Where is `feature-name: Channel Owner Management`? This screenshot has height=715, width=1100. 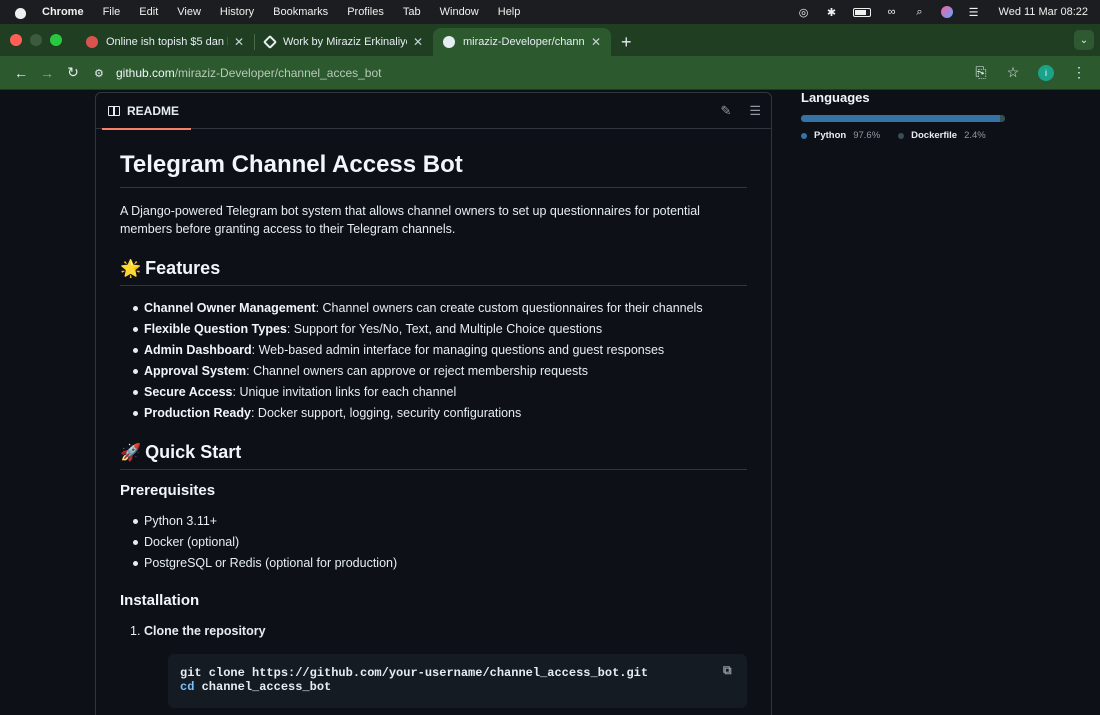 feature-name: Channel Owner Management is located at coordinates (230, 308).